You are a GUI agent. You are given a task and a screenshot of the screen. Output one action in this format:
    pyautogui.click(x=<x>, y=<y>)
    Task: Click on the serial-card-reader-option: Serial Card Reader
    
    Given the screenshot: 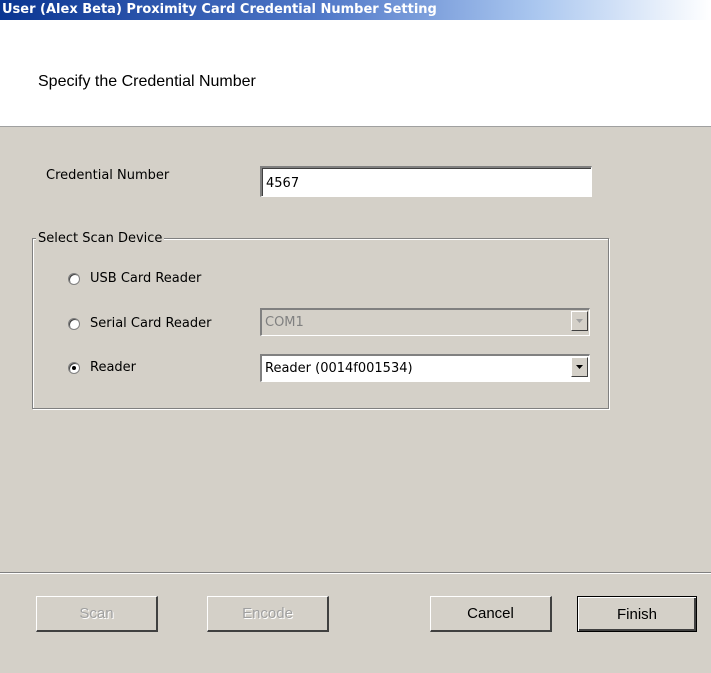 What is the action you would take?
    pyautogui.click(x=139, y=323)
    